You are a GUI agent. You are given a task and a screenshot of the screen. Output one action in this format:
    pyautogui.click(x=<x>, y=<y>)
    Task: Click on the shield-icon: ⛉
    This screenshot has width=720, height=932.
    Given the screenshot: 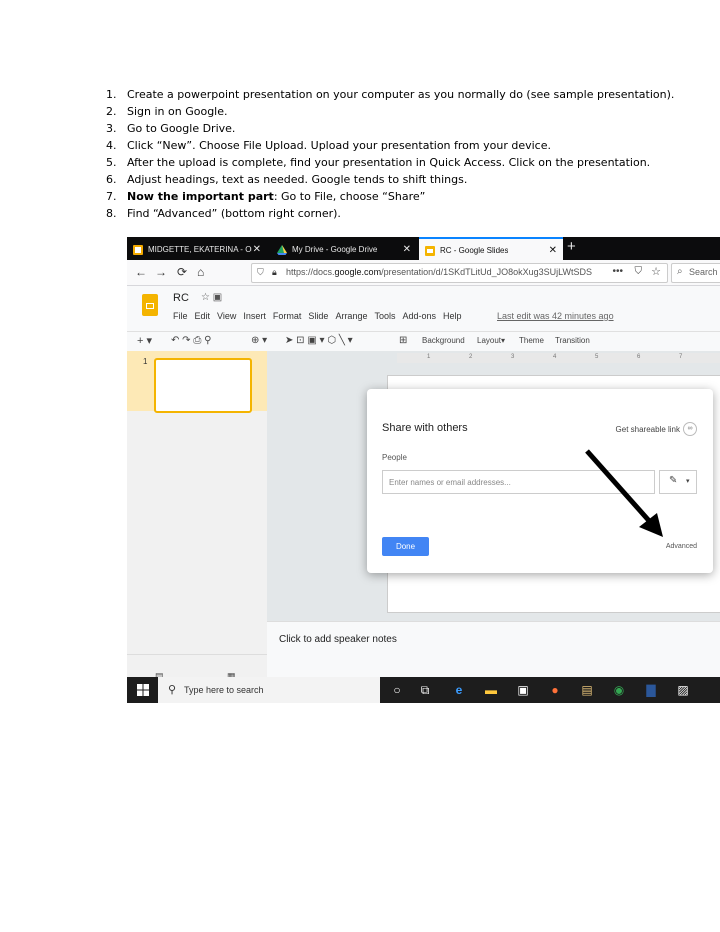 What is the action you would take?
    pyautogui.click(x=260, y=272)
    